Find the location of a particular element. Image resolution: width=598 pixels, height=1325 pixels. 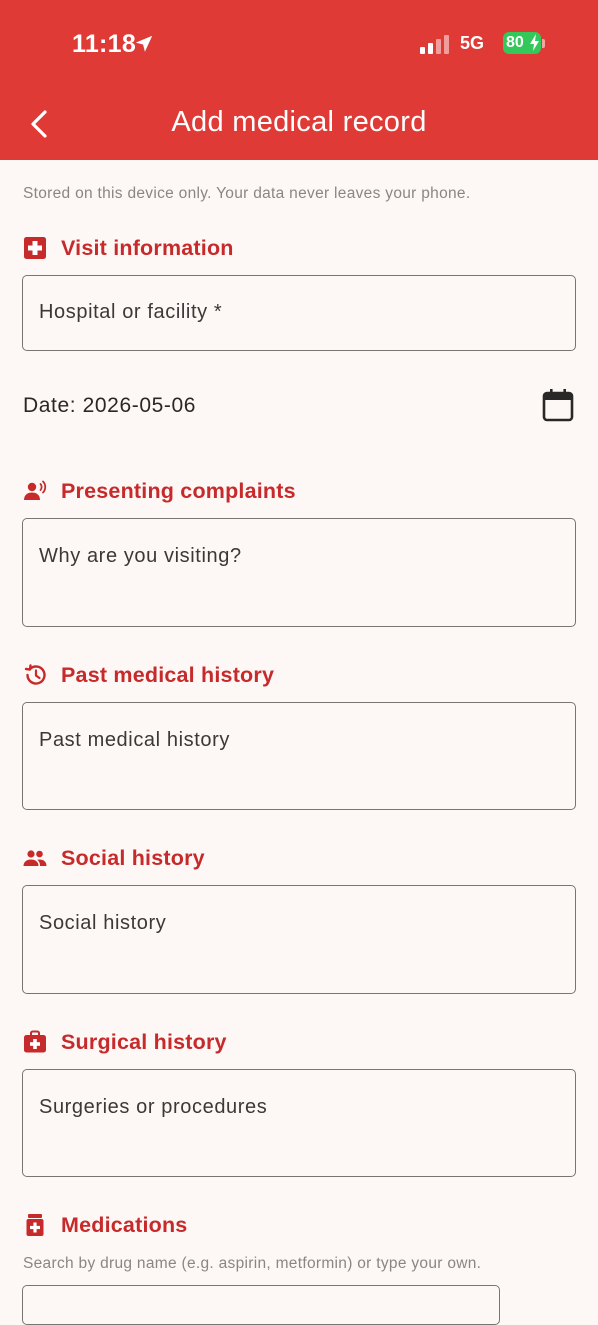

section-past-medical-history: Past medical history is located at coordinates (148, 675).